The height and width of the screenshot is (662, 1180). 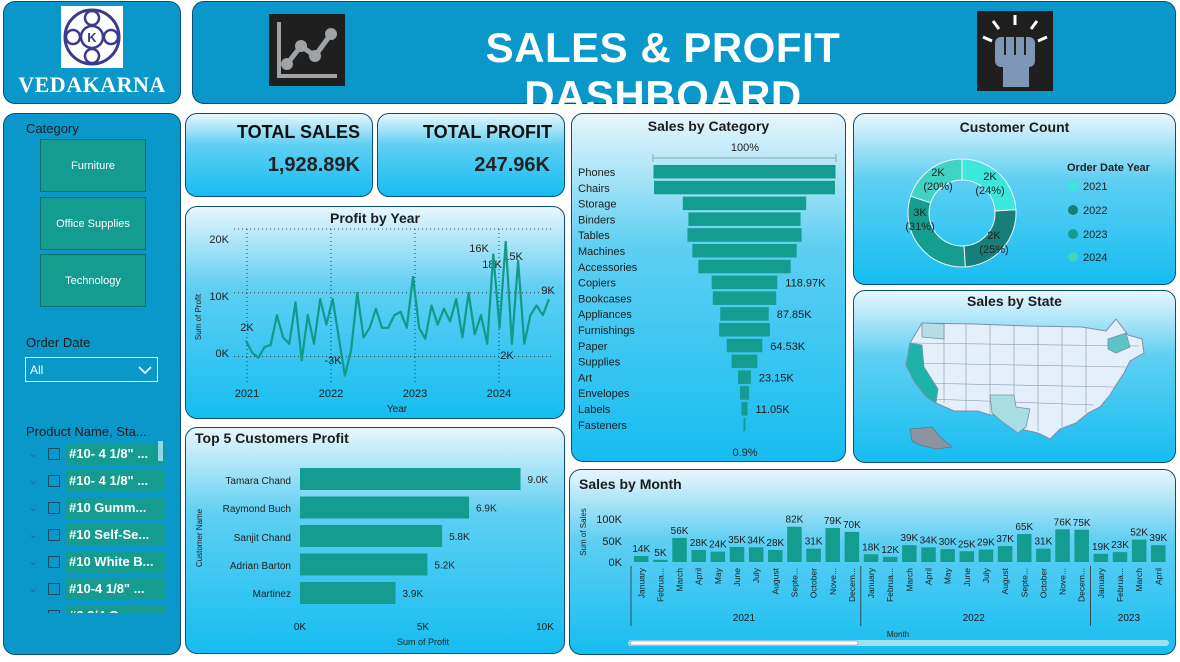 What do you see at coordinates (198, 316) in the screenshot?
I see `y-axis-title: Sum of Profit` at bounding box center [198, 316].